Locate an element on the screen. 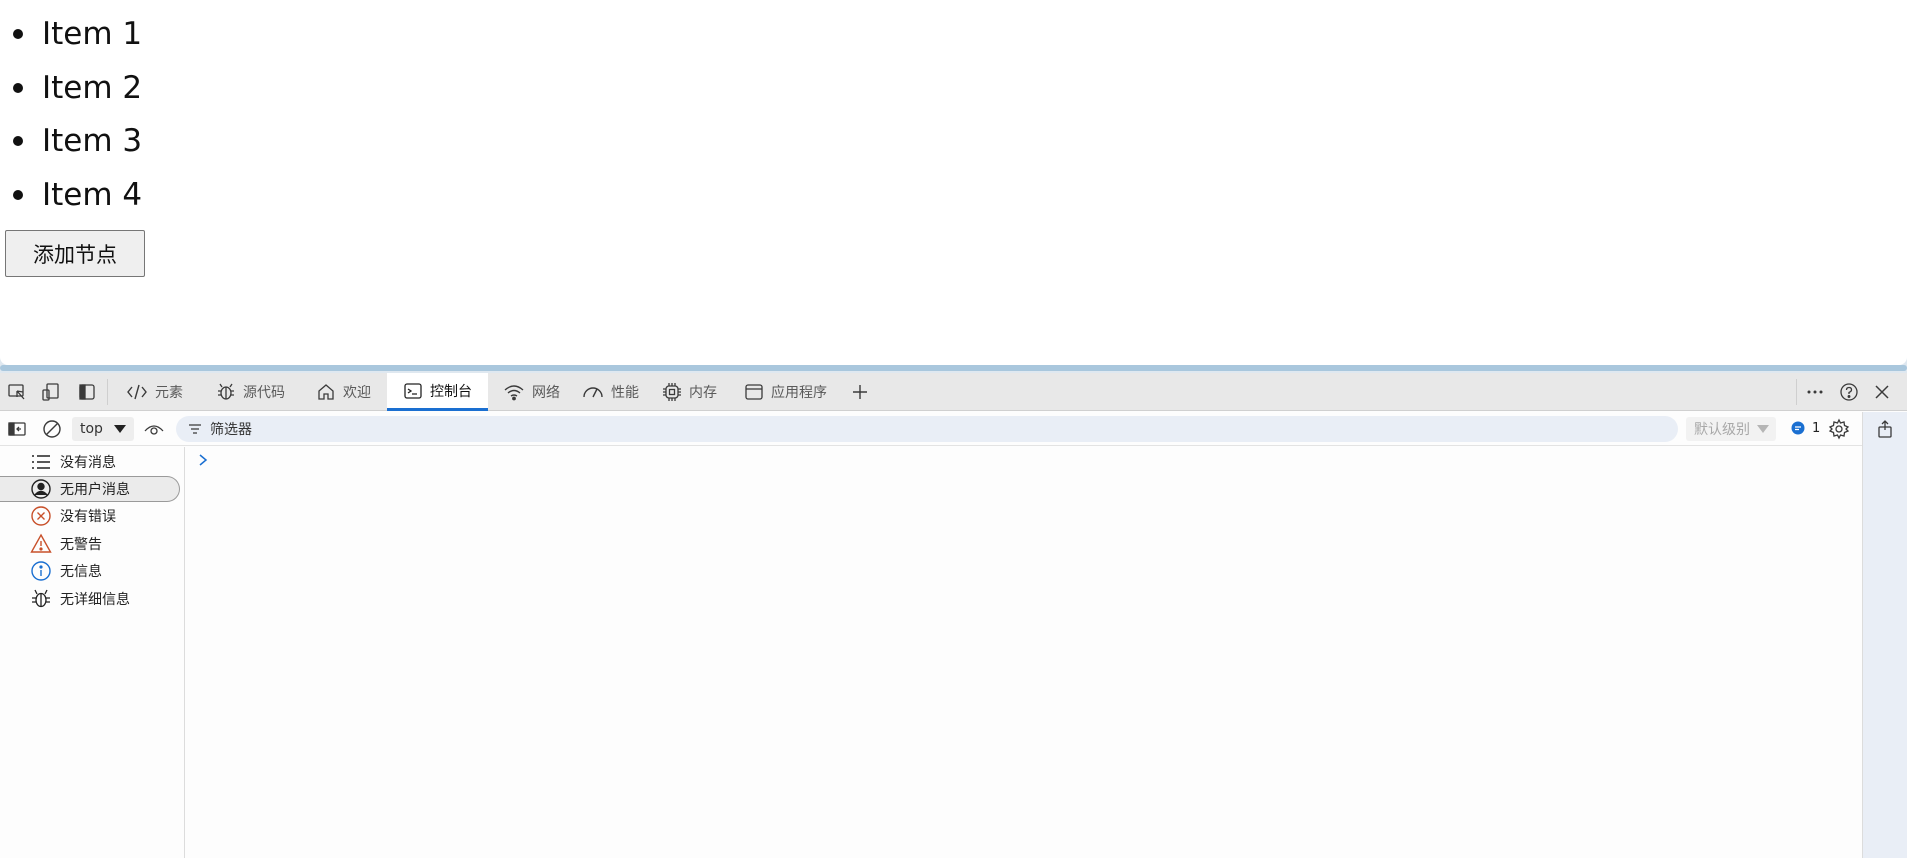 The width and height of the screenshot is (1920, 858). filter-icon is located at coordinates (195, 429).